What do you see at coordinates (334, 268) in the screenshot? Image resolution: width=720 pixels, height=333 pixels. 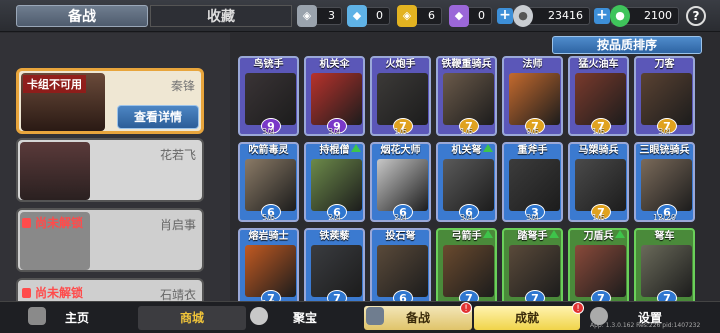 I see `unit-card: 铁蒺藜 7` at bounding box center [334, 268].